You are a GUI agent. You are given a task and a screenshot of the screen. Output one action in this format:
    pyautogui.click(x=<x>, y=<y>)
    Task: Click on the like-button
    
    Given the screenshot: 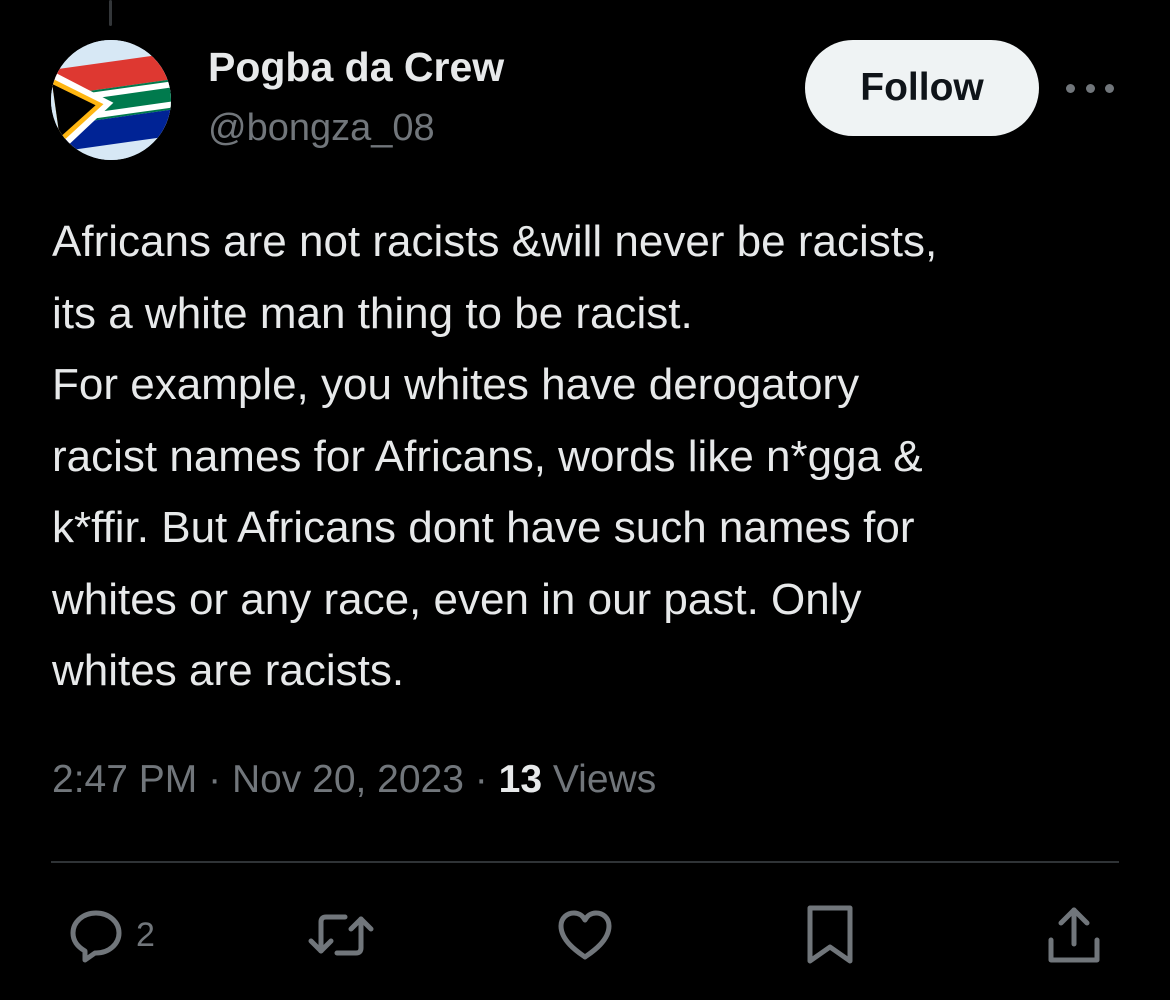 What is the action you would take?
    pyautogui.click(x=585, y=935)
    